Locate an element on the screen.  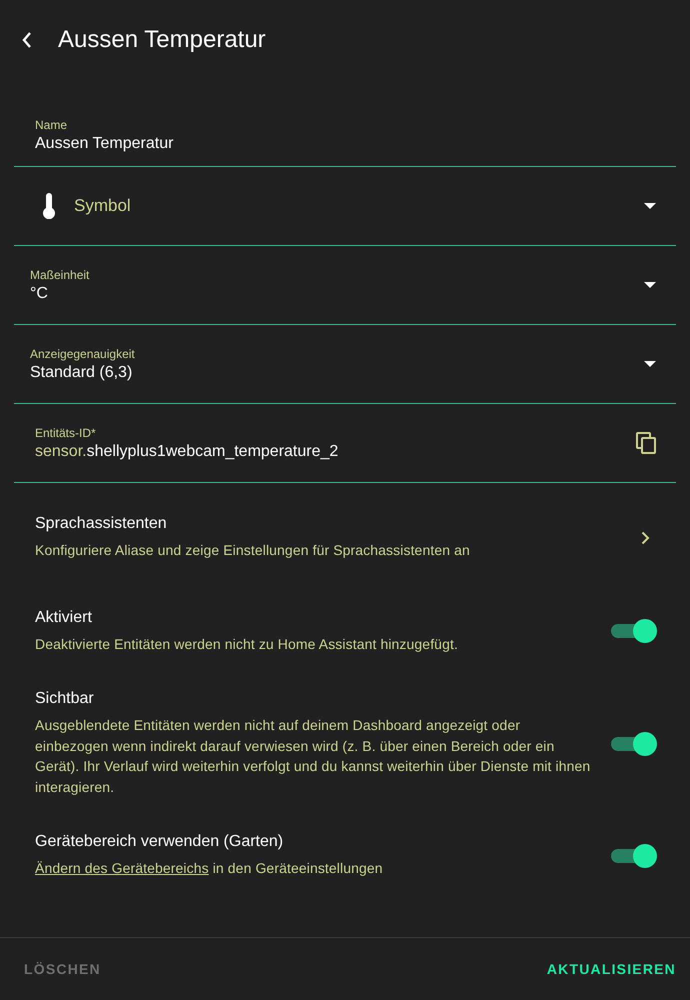
field-label: Entitäts-ID* is located at coordinates (66, 433).